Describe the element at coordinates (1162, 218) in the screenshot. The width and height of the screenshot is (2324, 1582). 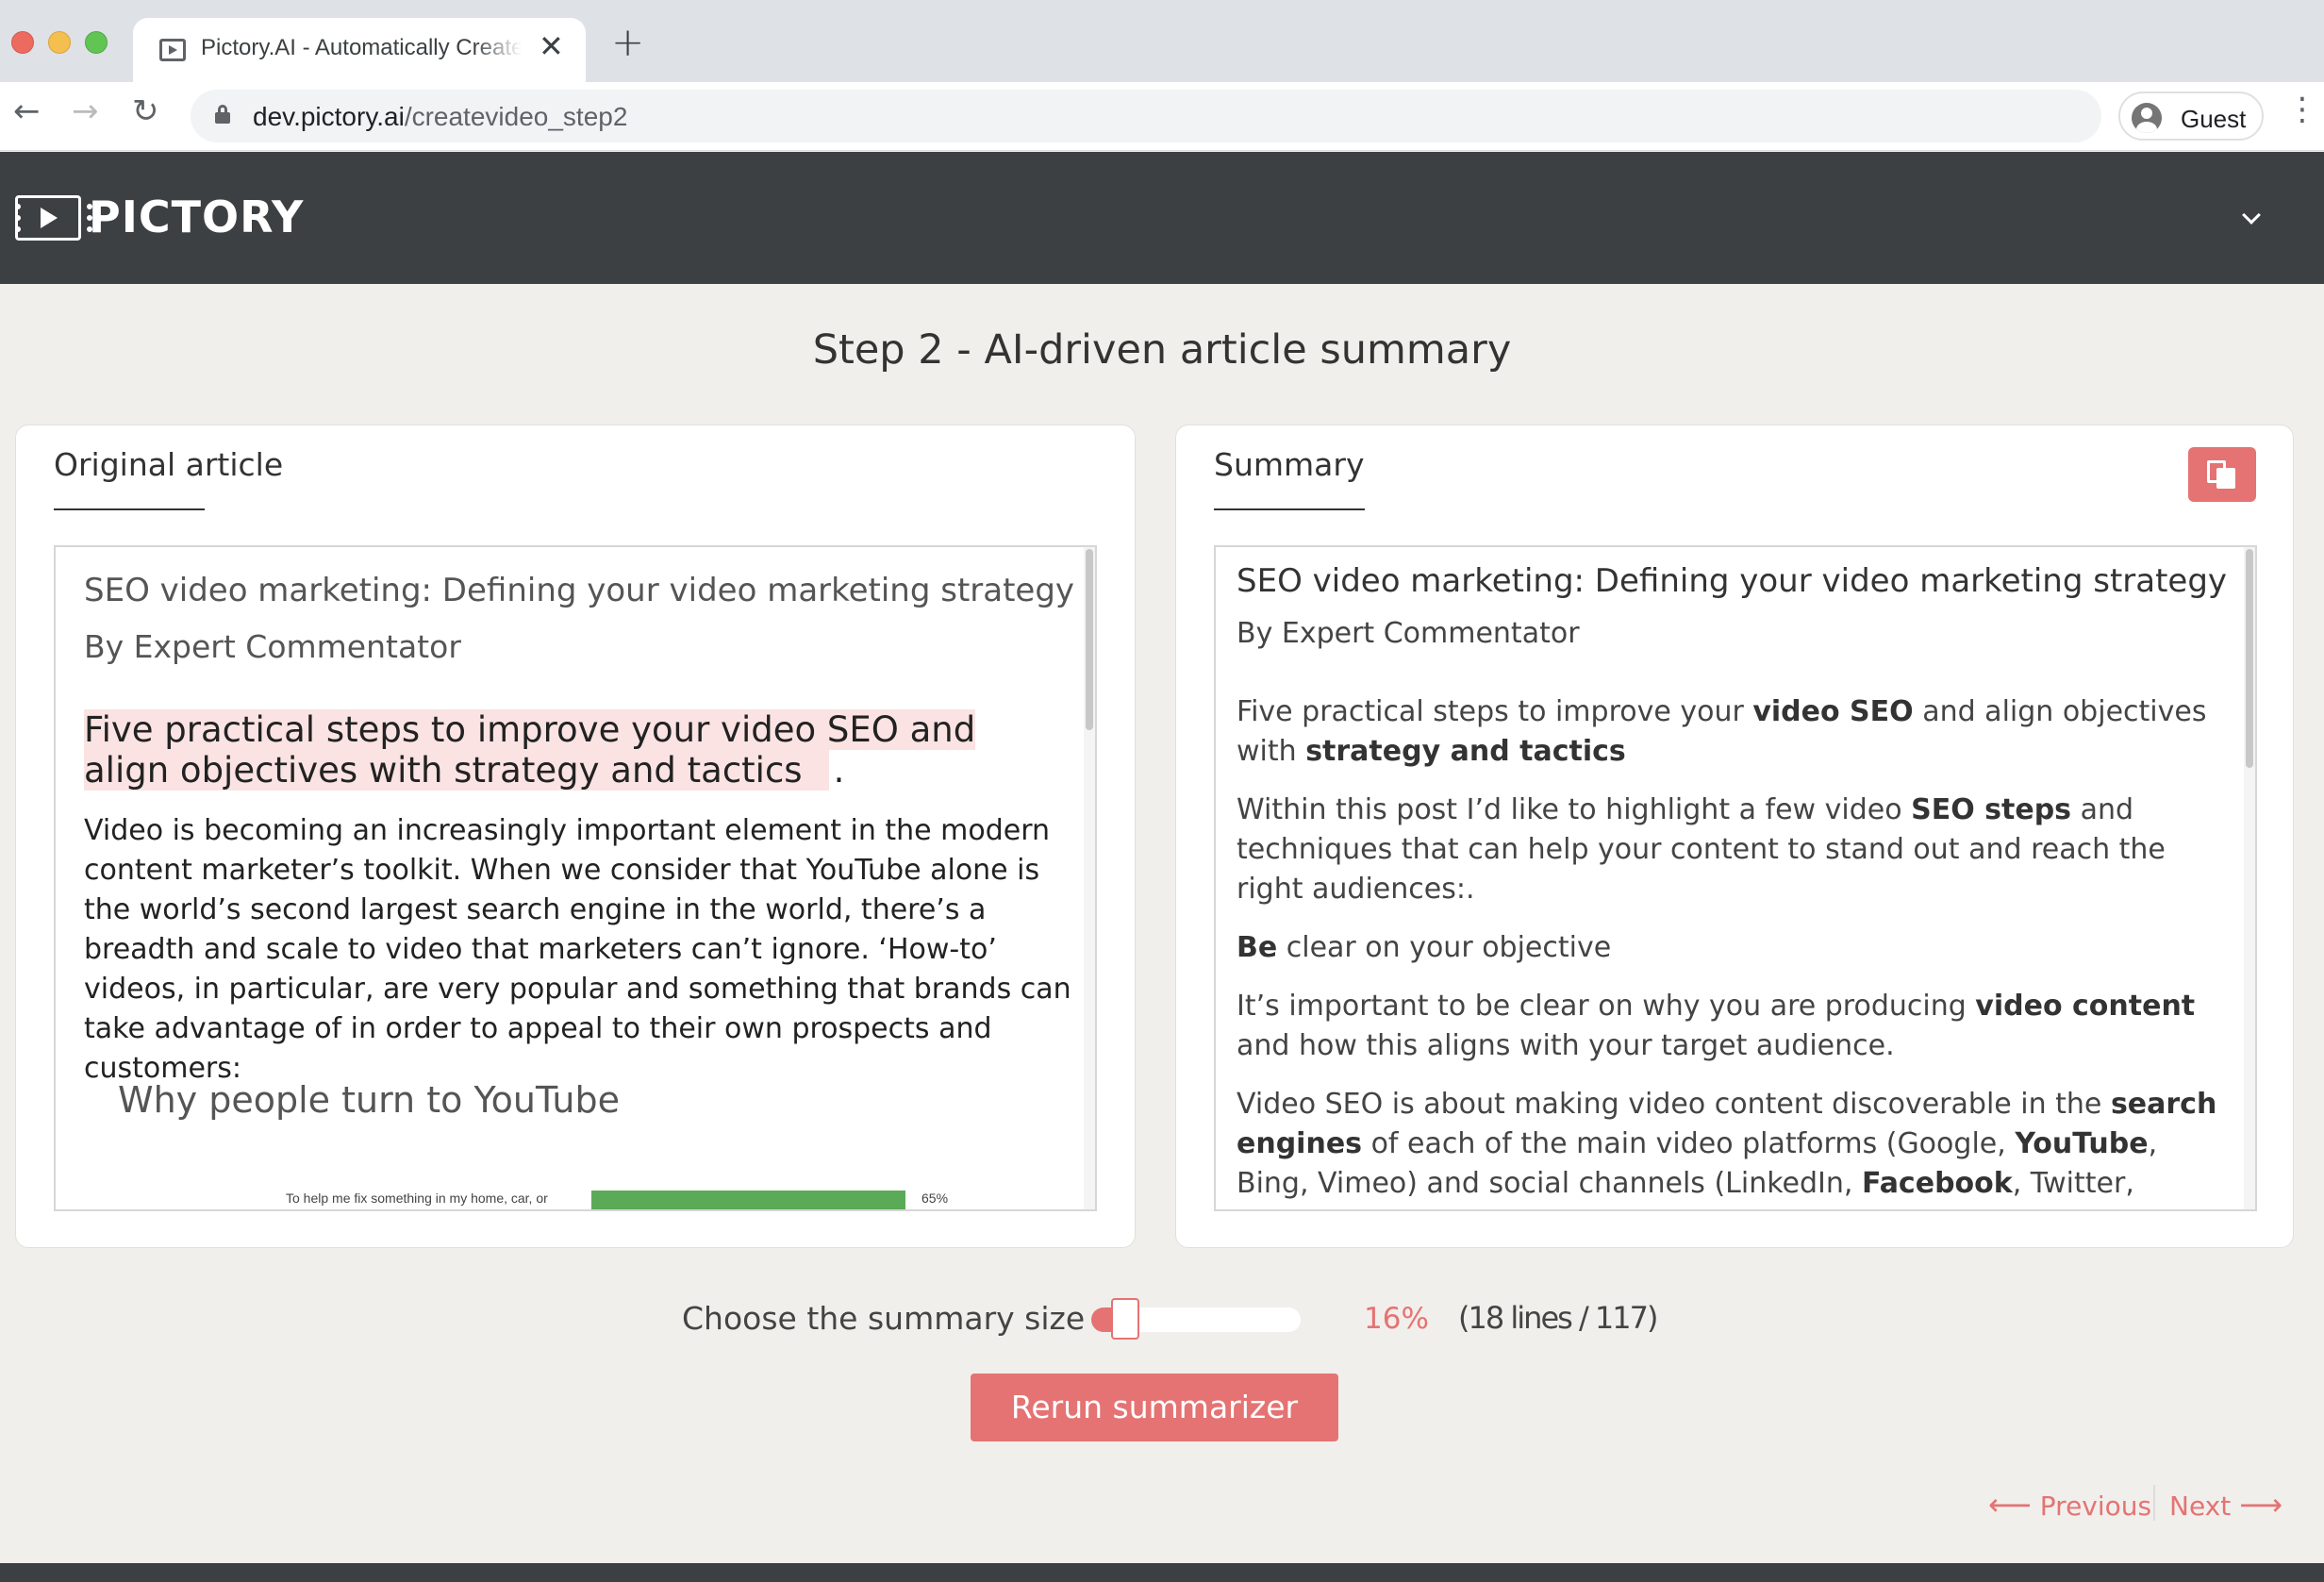
I see `app-header: PICTORY` at that location.